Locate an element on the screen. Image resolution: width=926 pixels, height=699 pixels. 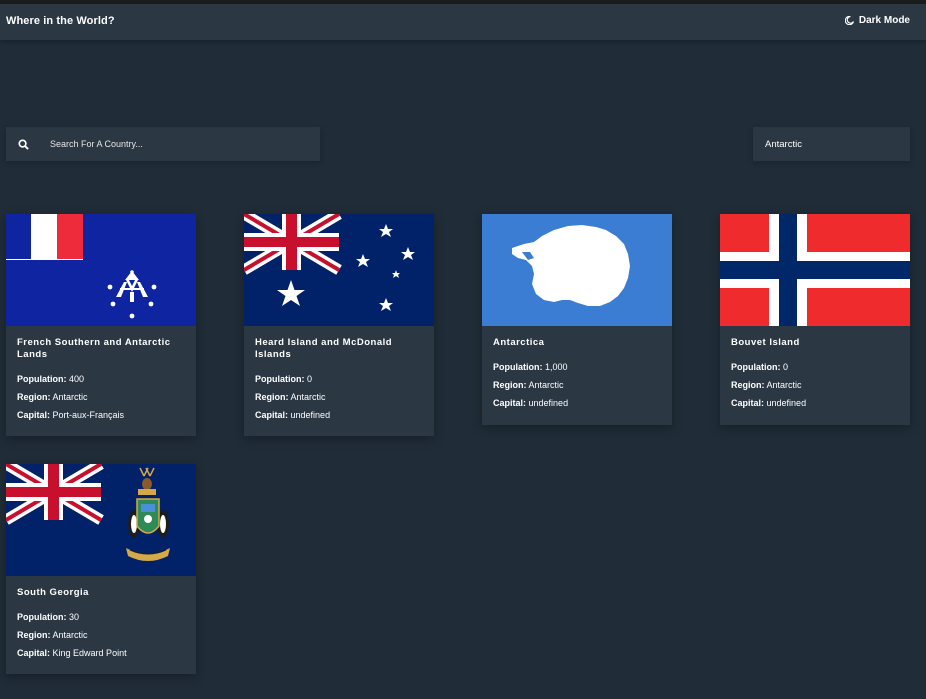
country-name: Heard Island and McDonald Islands is located at coordinates (324, 348).